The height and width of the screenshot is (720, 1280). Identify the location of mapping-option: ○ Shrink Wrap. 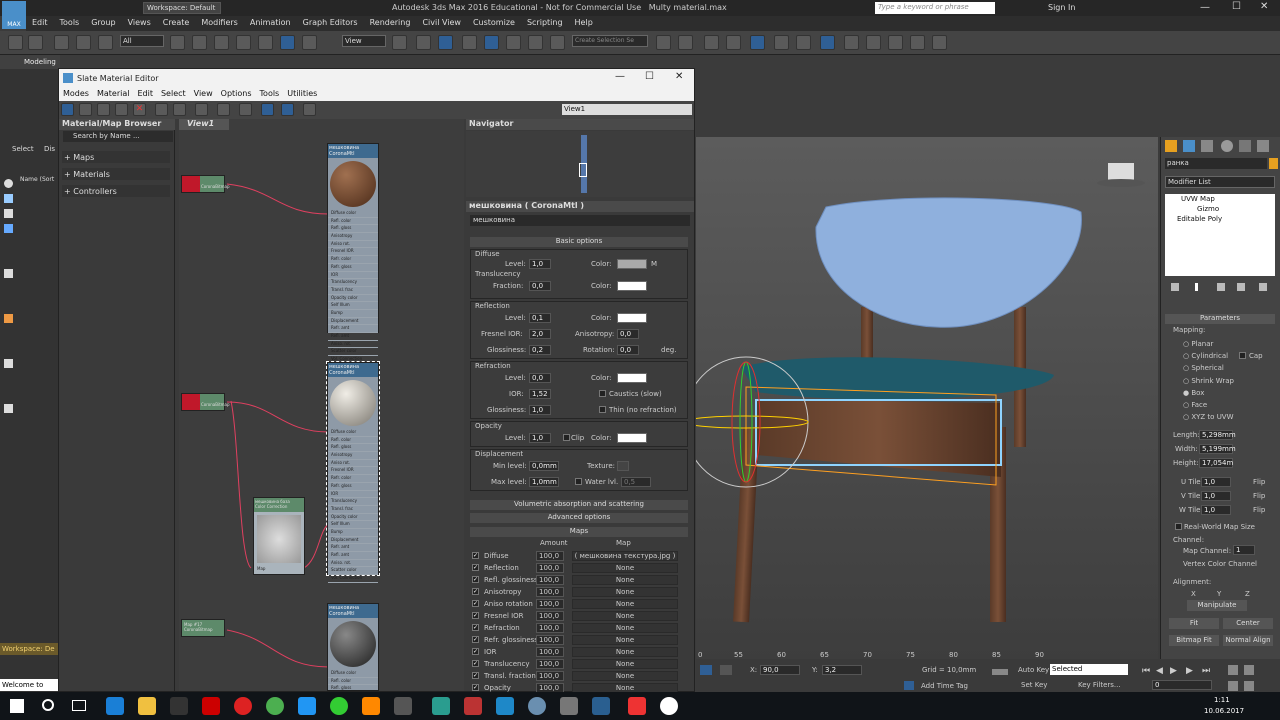
(1208, 381).